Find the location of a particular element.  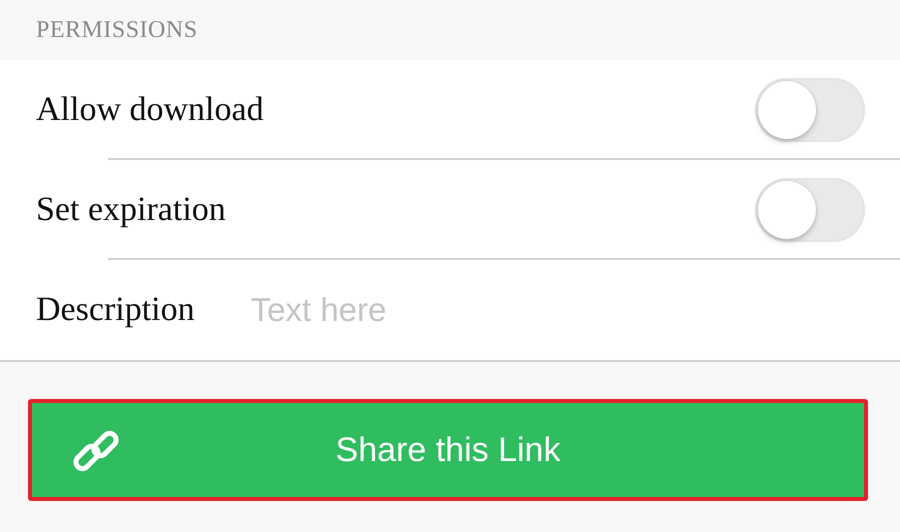

row-label: Set expiration is located at coordinates (131, 210).